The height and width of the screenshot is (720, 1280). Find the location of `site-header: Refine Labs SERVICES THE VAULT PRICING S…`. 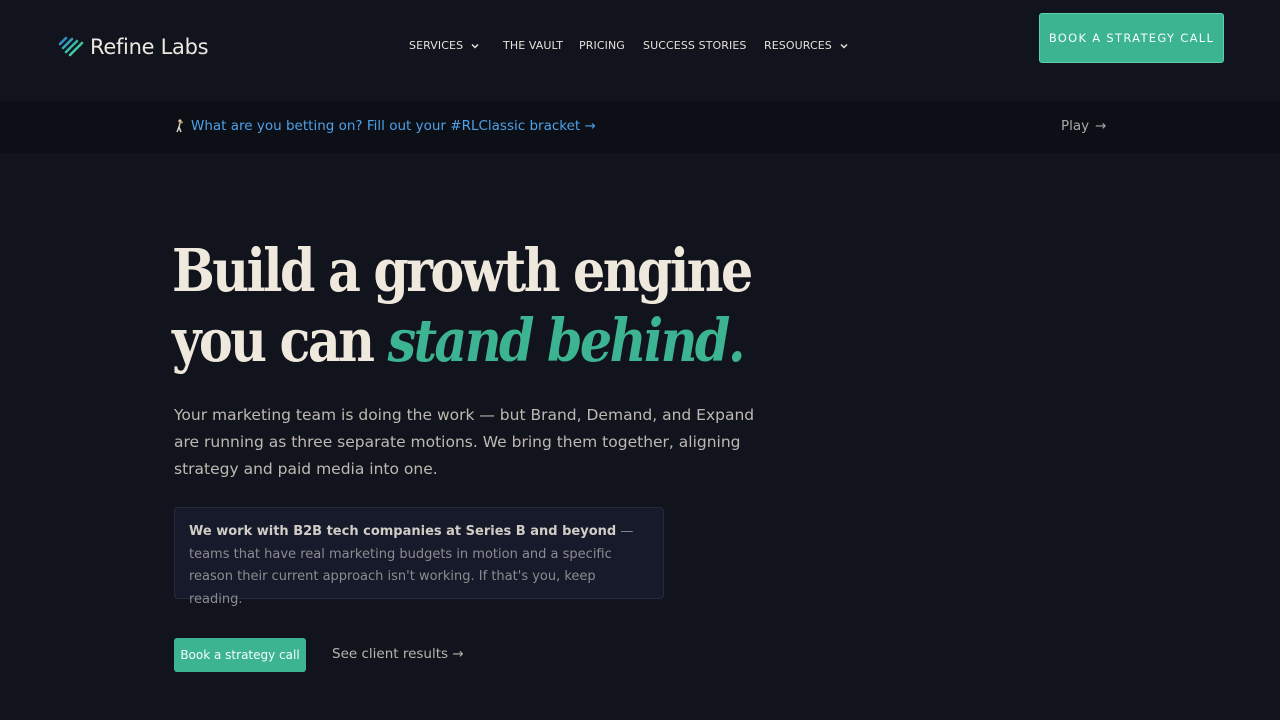

site-header: Refine Labs SERVICES THE VAULT PRICING S… is located at coordinates (640, 50).